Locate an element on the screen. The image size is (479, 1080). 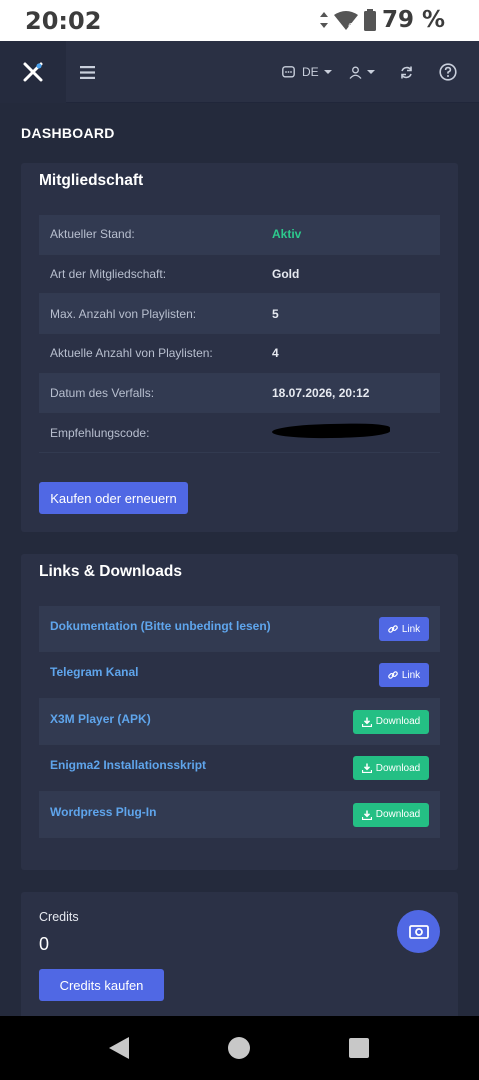
menu-button is located at coordinates (87, 72).